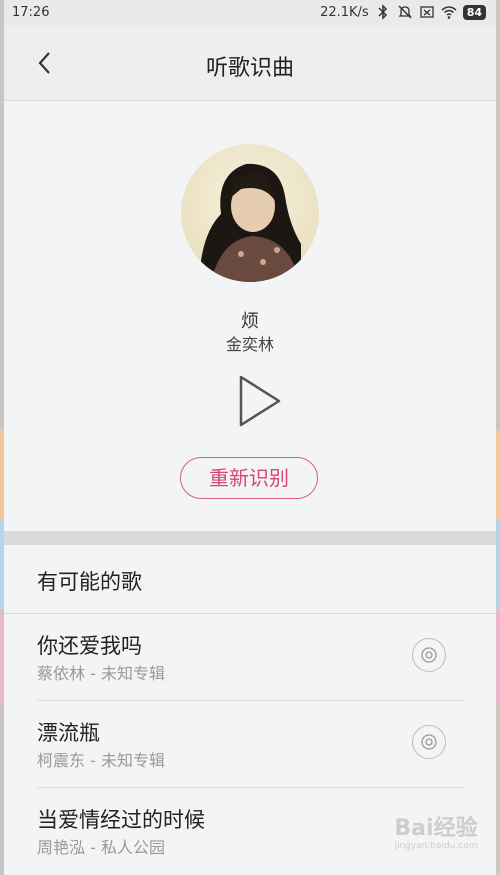  I want to click on mute-icon, so click(405, 12).